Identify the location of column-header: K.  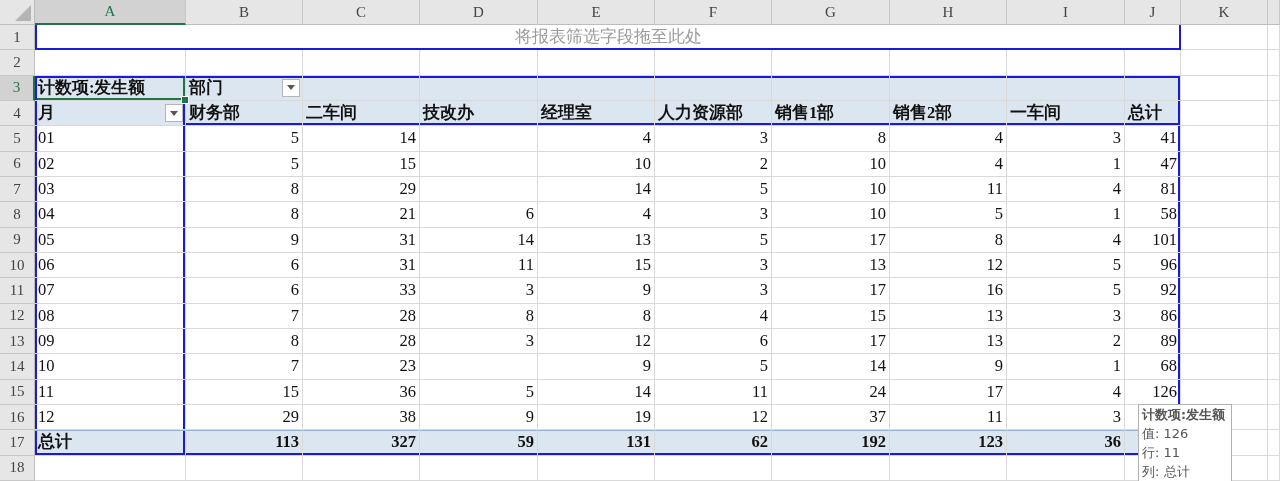
(1224, 12).